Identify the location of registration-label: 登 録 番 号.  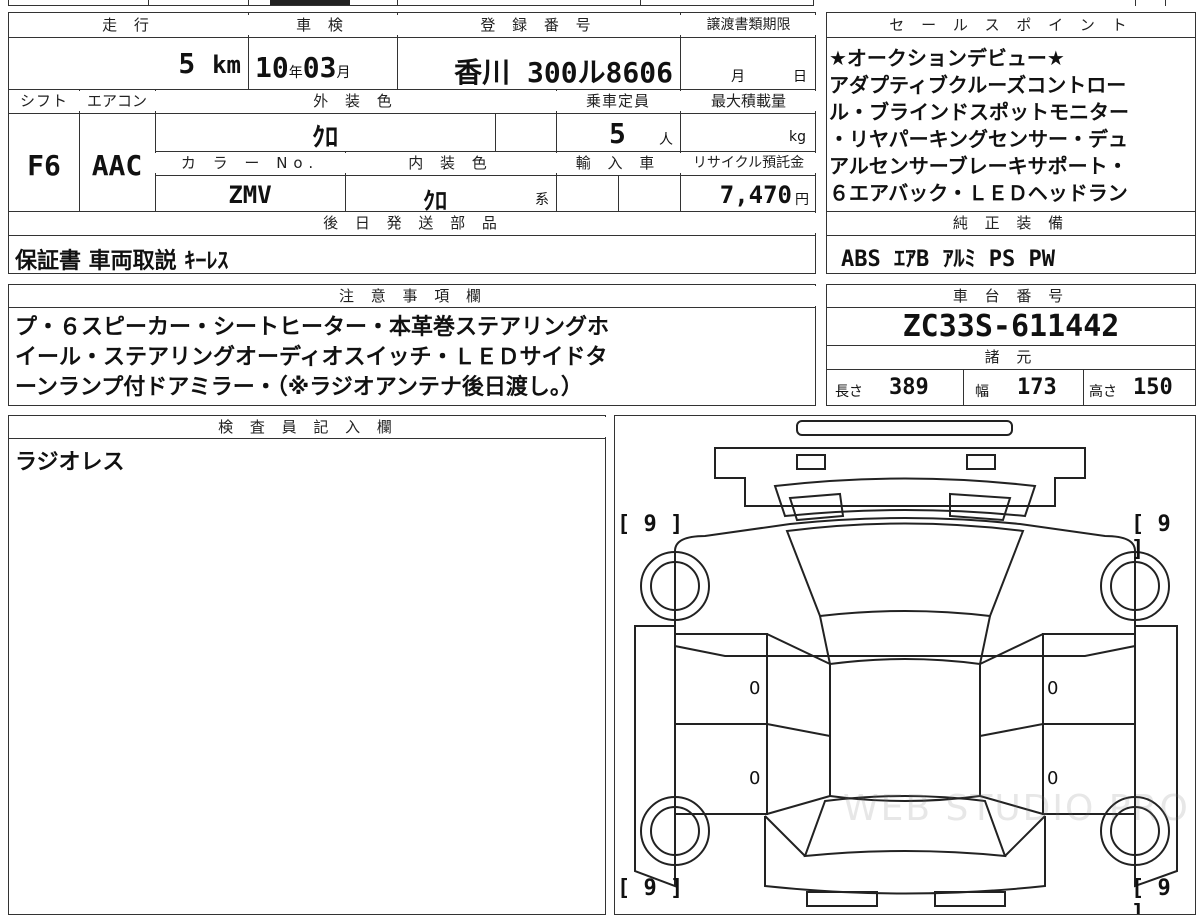
(538, 25).